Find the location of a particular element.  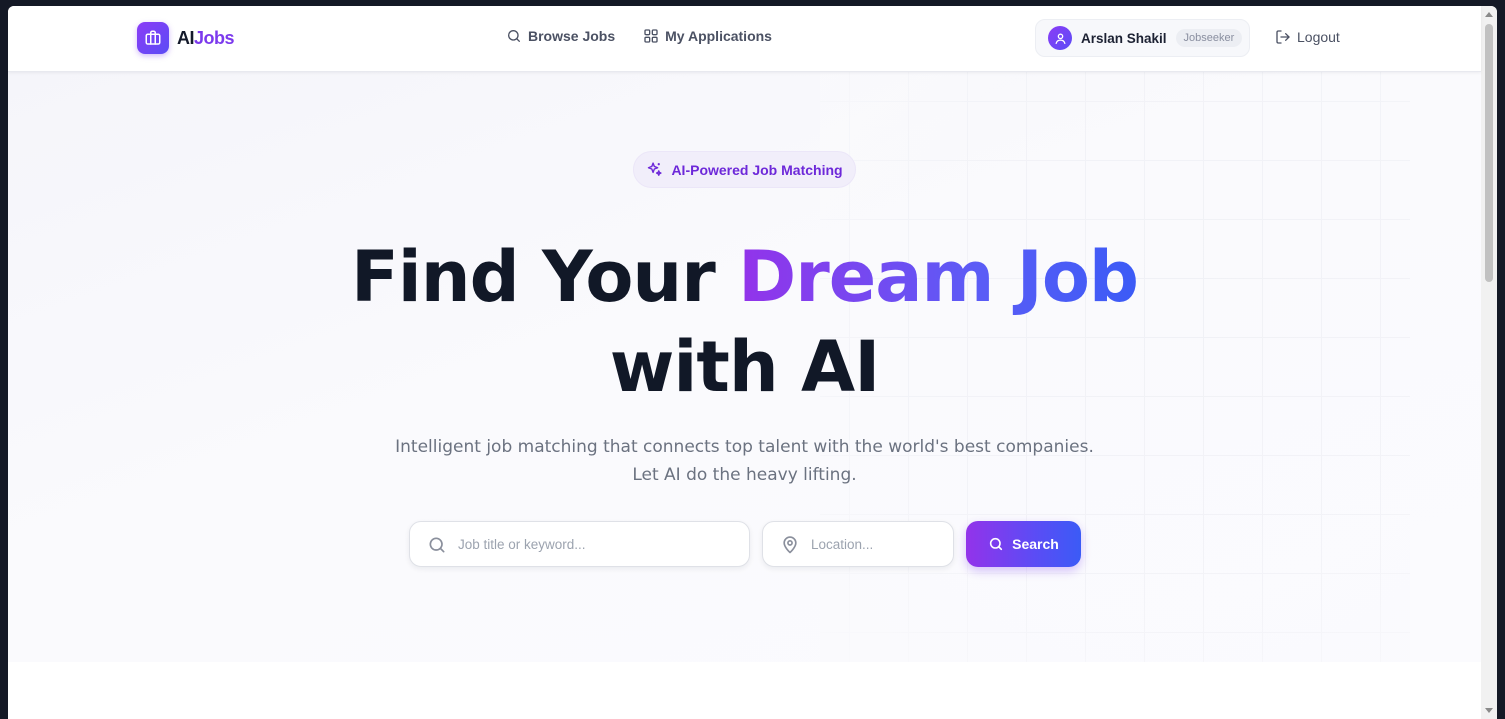

nav-my-applications-label: My Applications is located at coordinates (718, 36).